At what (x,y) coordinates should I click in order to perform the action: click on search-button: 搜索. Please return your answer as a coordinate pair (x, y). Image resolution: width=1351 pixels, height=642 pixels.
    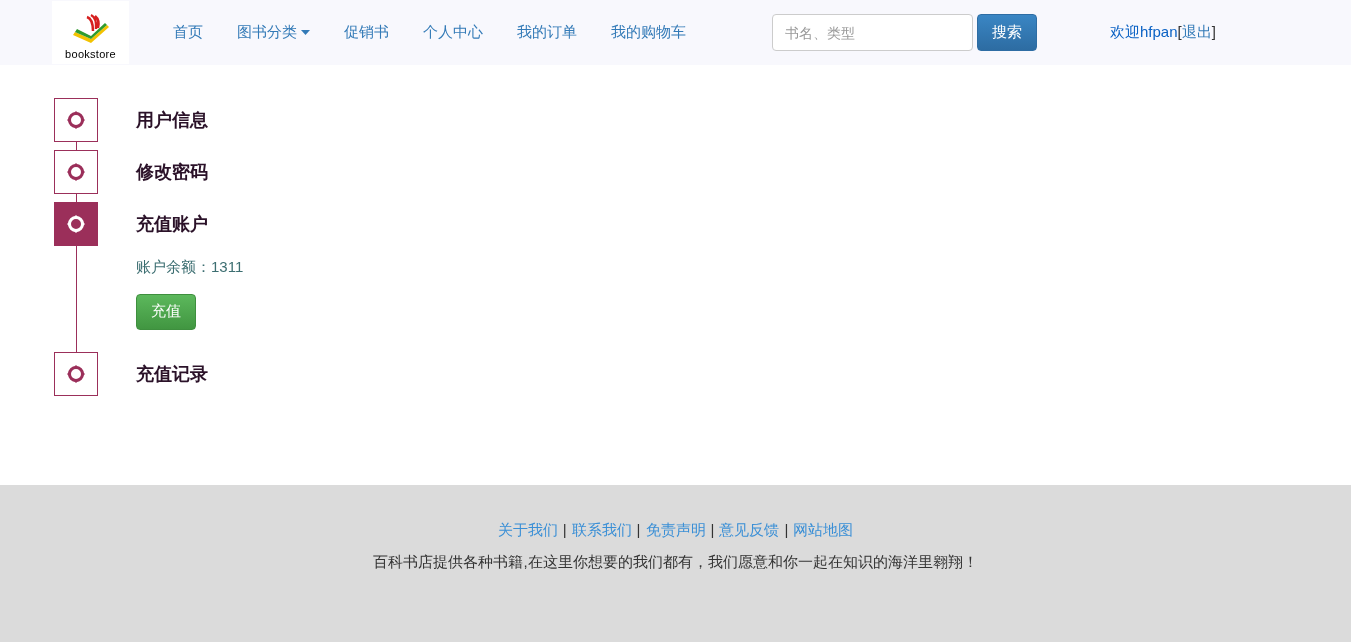
    Looking at the image, I should click on (1007, 32).